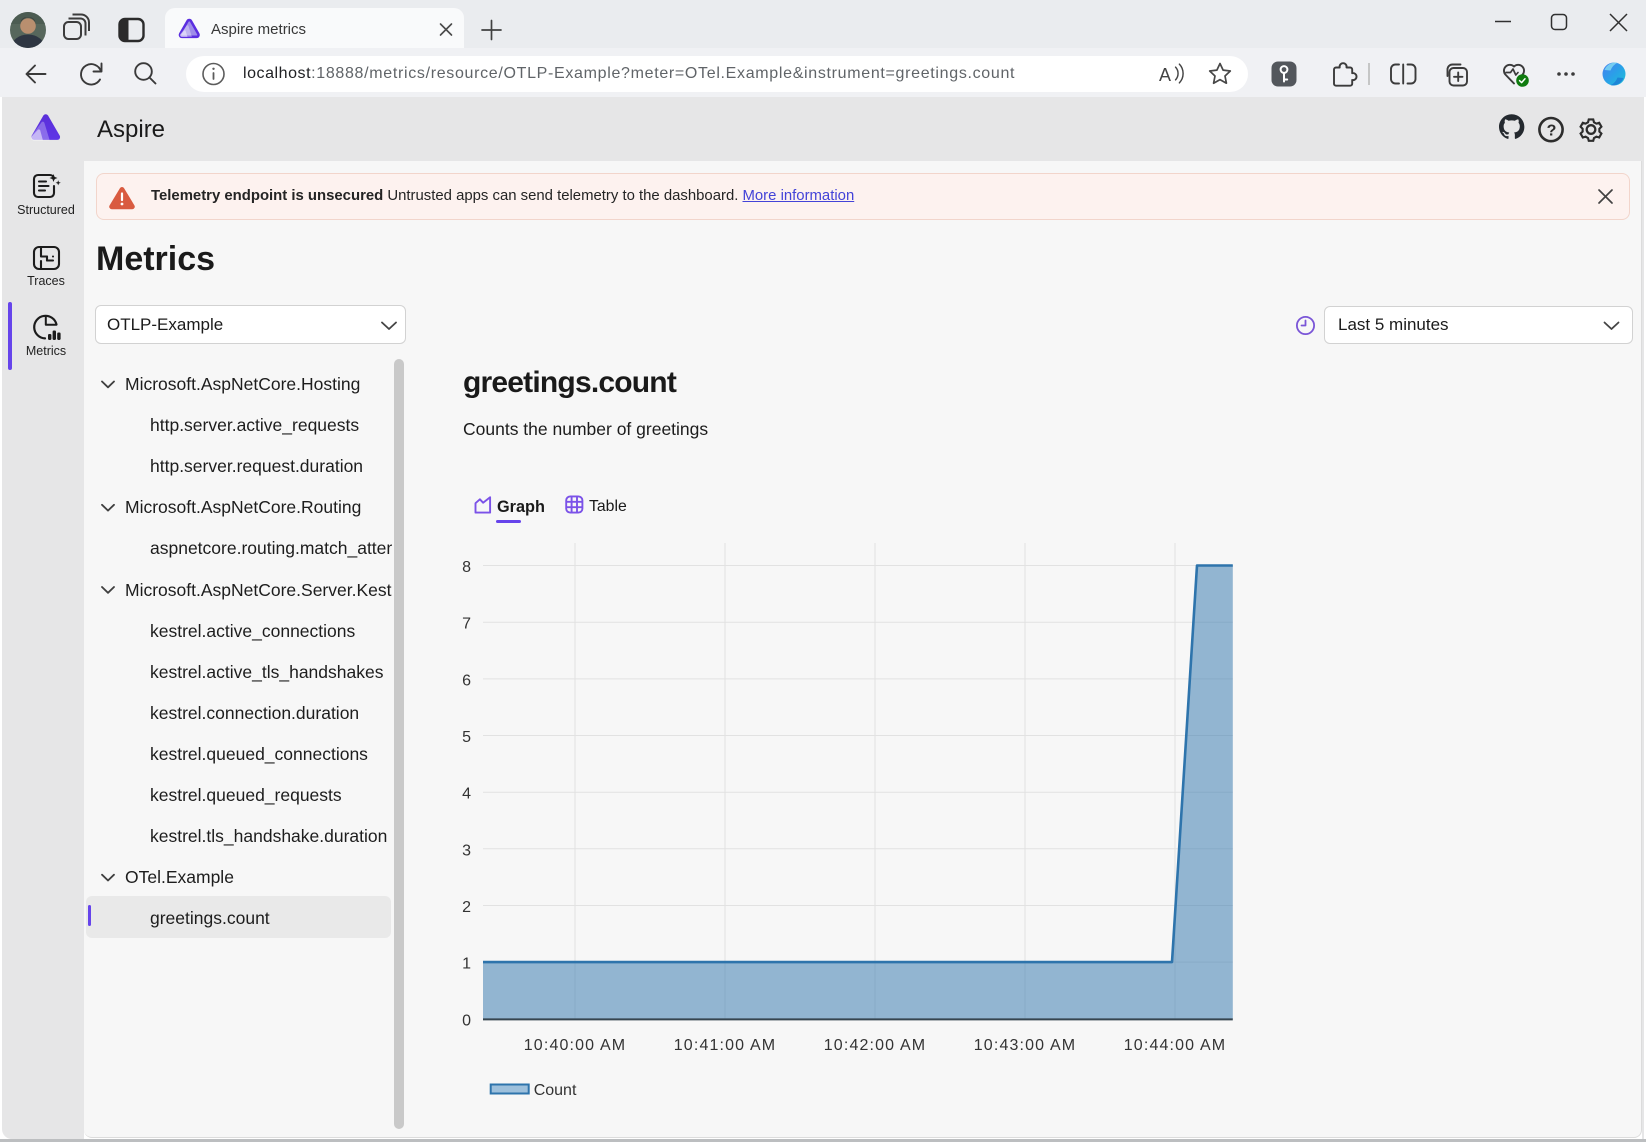 Image resolution: width=1646 pixels, height=1145 pixels. What do you see at coordinates (725, 1045) in the screenshot?
I see `svg-text: 10:41:00 AM` at bounding box center [725, 1045].